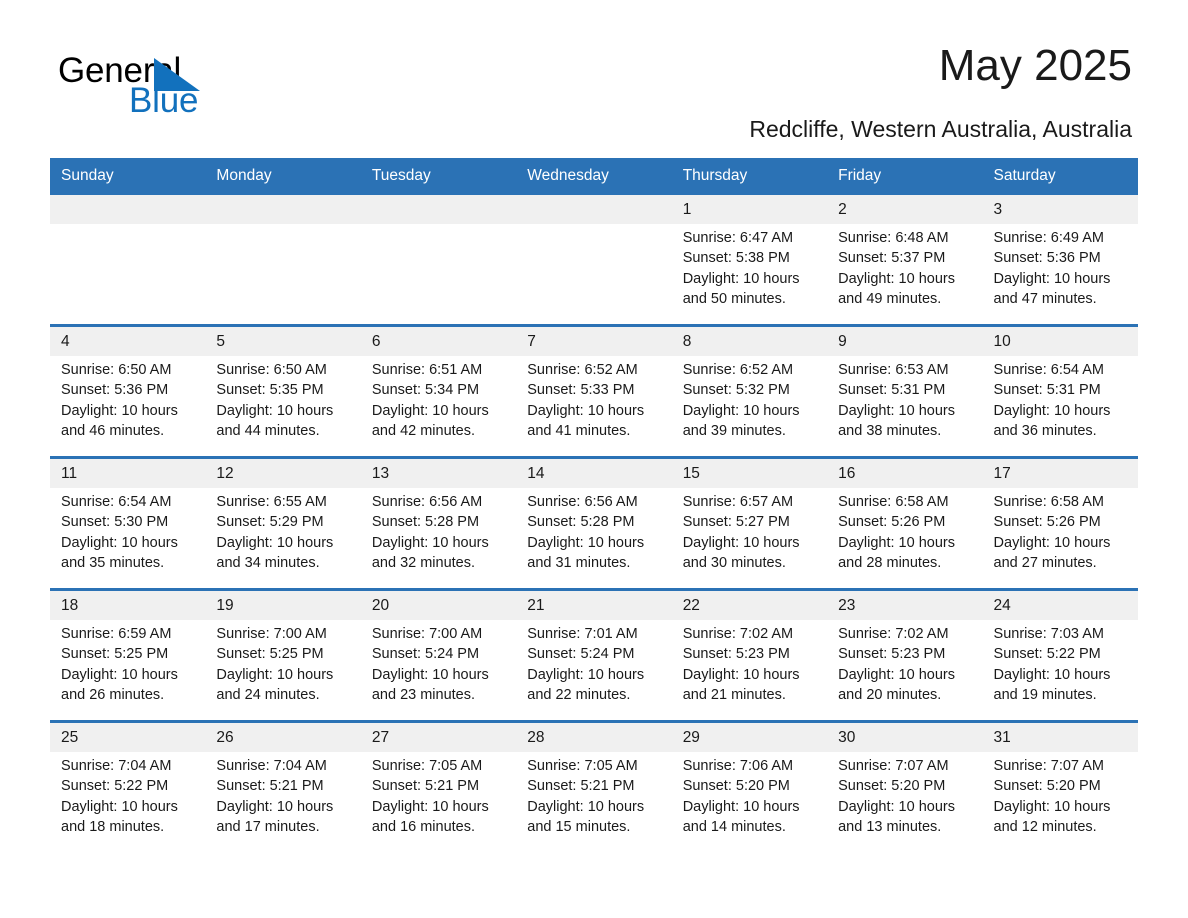 The height and width of the screenshot is (918, 1188). What do you see at coordinates (271, 766) in the screenshot?
I see `sunrise-text: Sunrise: 7:04 AM` at bounding box center [271, 766].